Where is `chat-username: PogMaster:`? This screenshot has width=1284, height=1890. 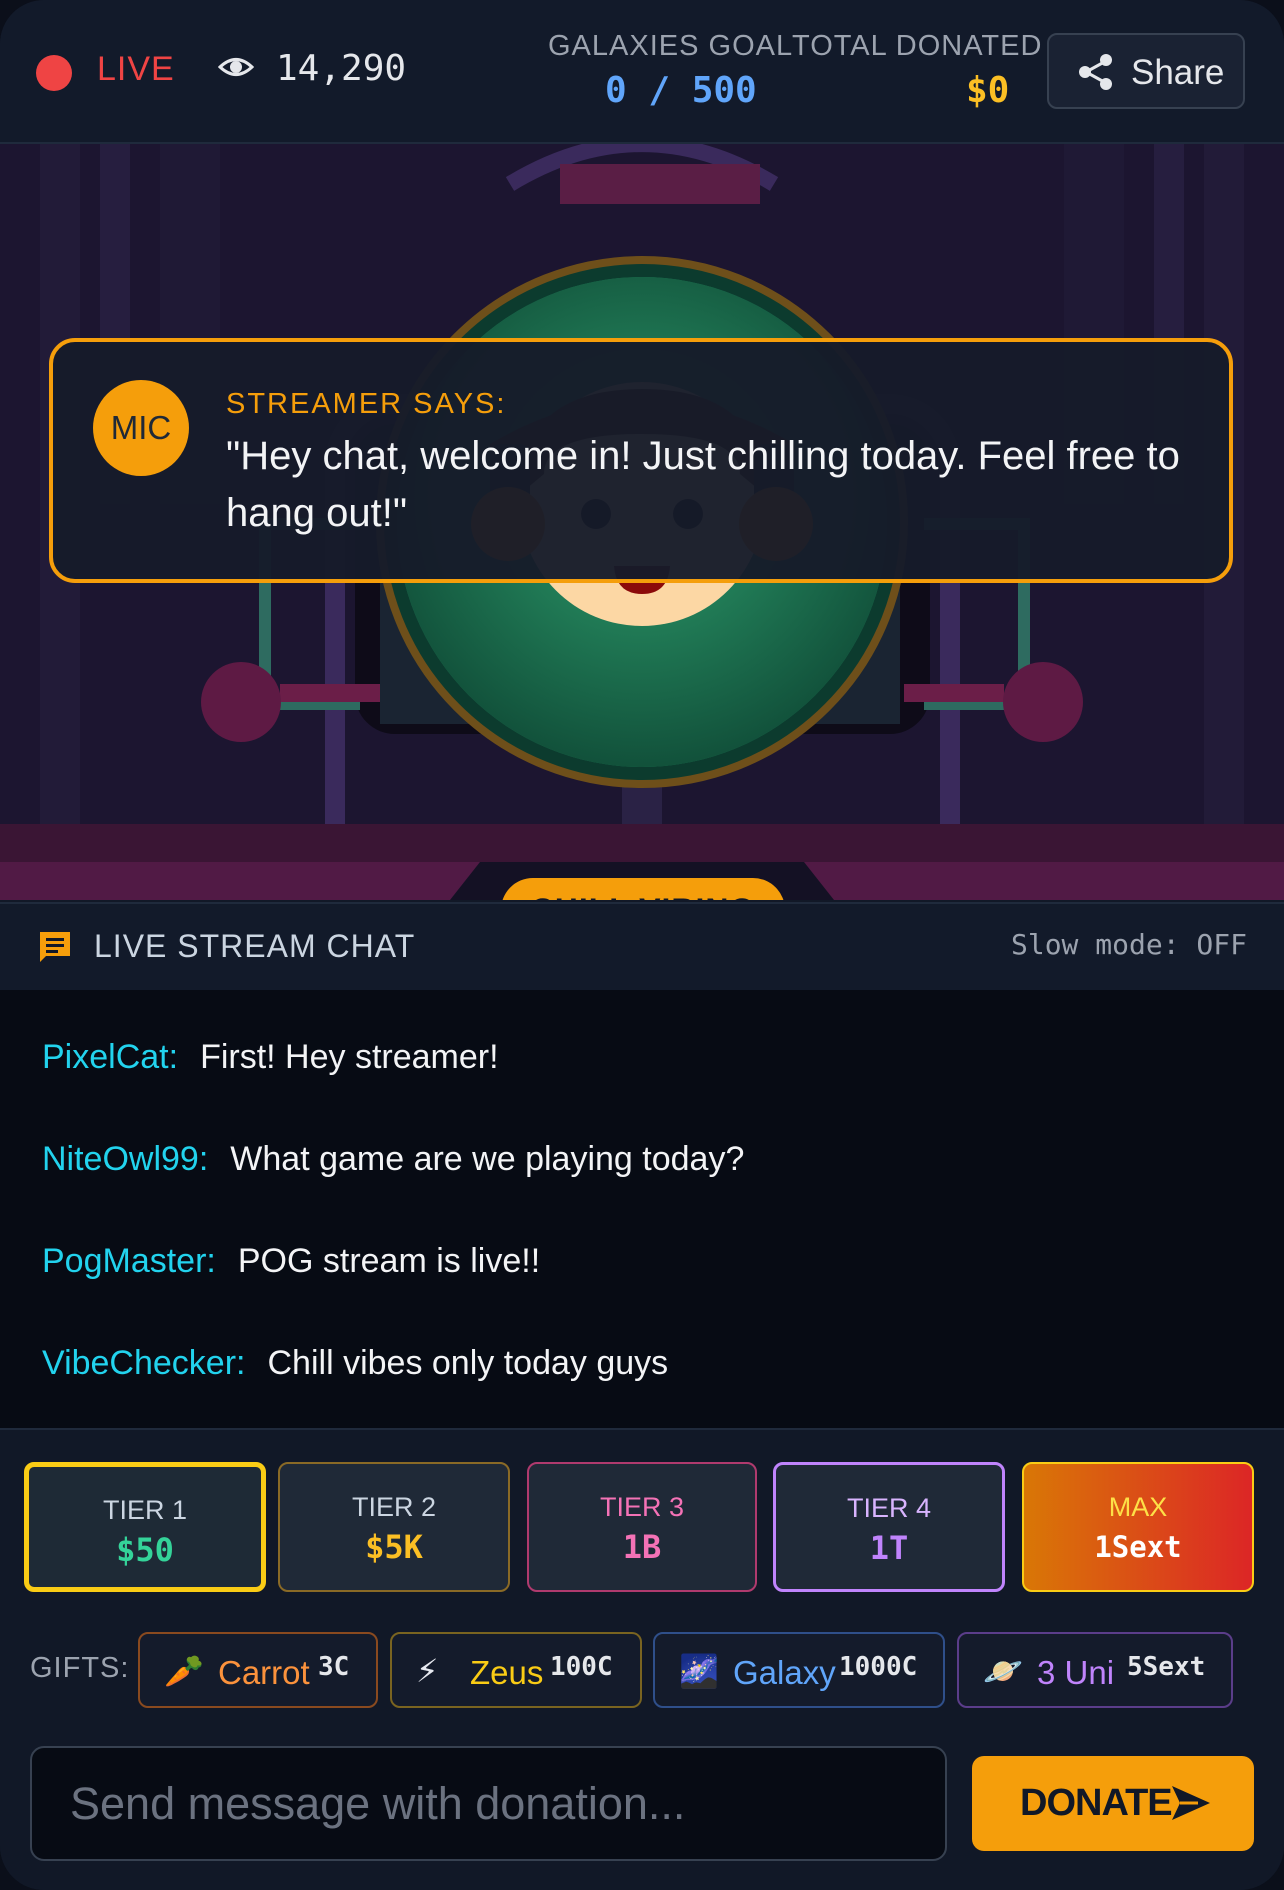
chat-username: PogMaster: is located at coordinates (129, 1261).